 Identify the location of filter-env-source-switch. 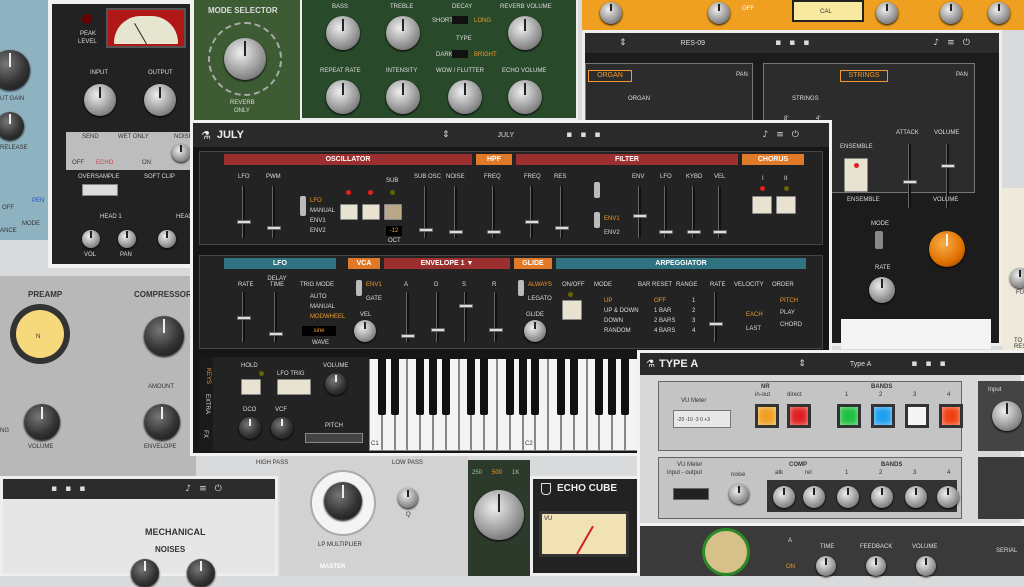
(597, 220).